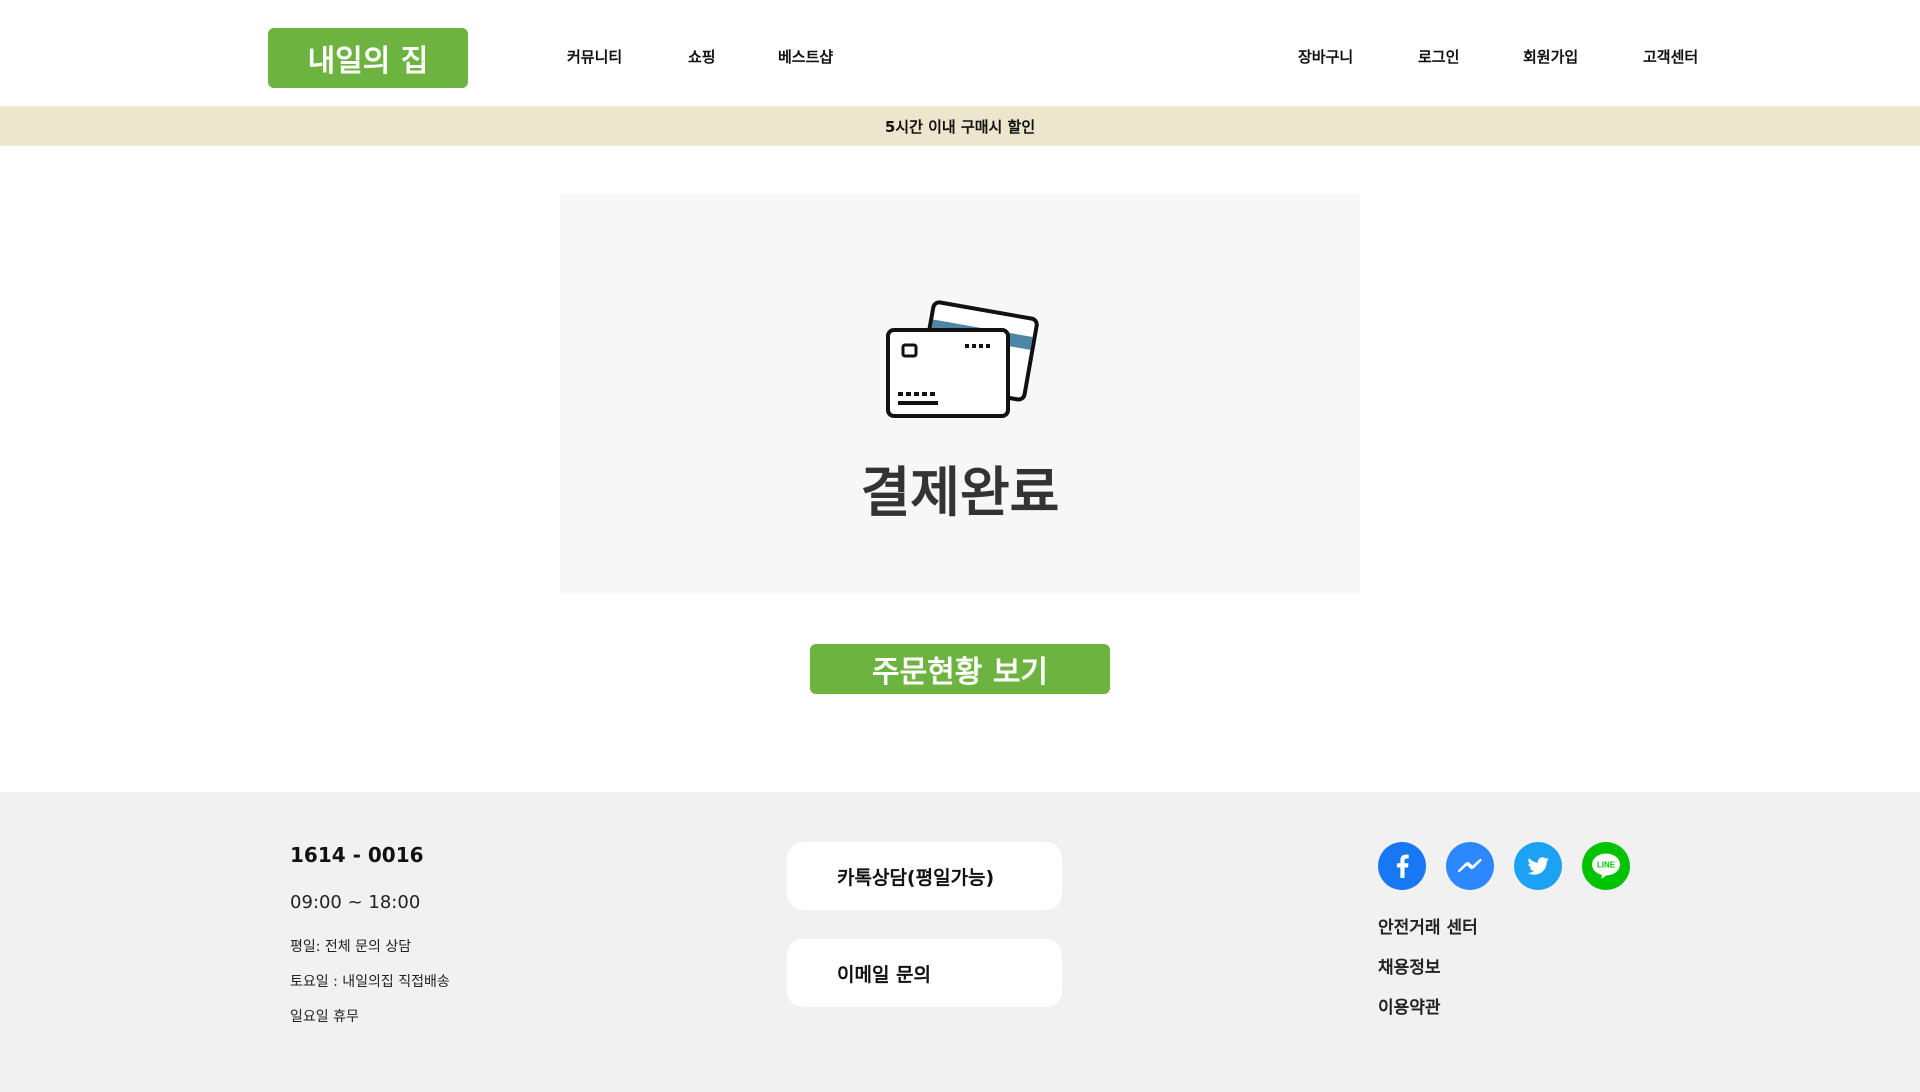  Describe the element at coordinates (805, 56) in the screenshot. I see `nav-best-shop: 베스트샵` at that location.